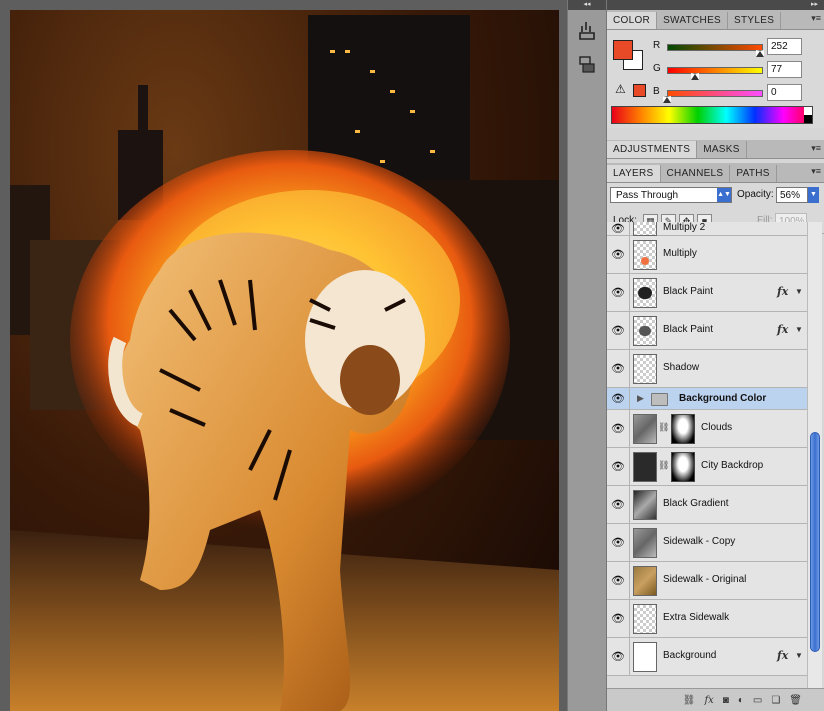 The height and width of the screenshot is (711, 824). What do you see at coordinates (792, 195) in the screenshot?
I see `opacity-input: 56%` at bounding box center [792, 195].